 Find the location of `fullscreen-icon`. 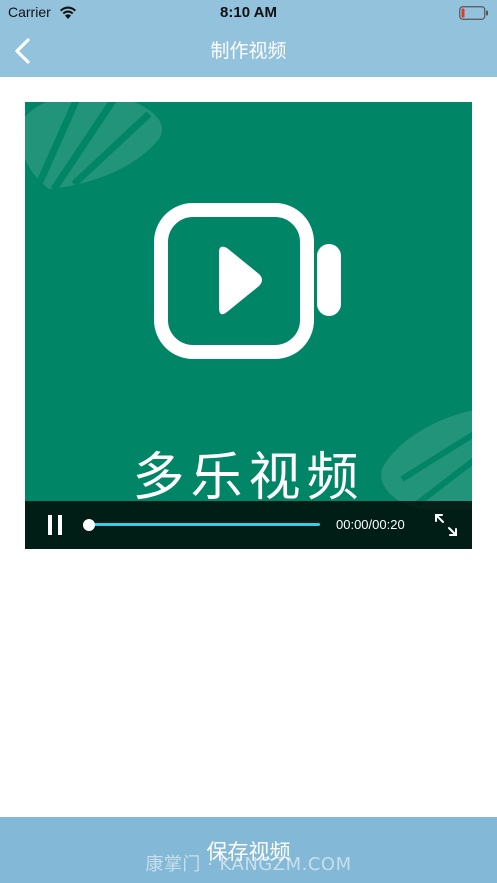

fullscreen-icon is located at coordinates (446, 525).